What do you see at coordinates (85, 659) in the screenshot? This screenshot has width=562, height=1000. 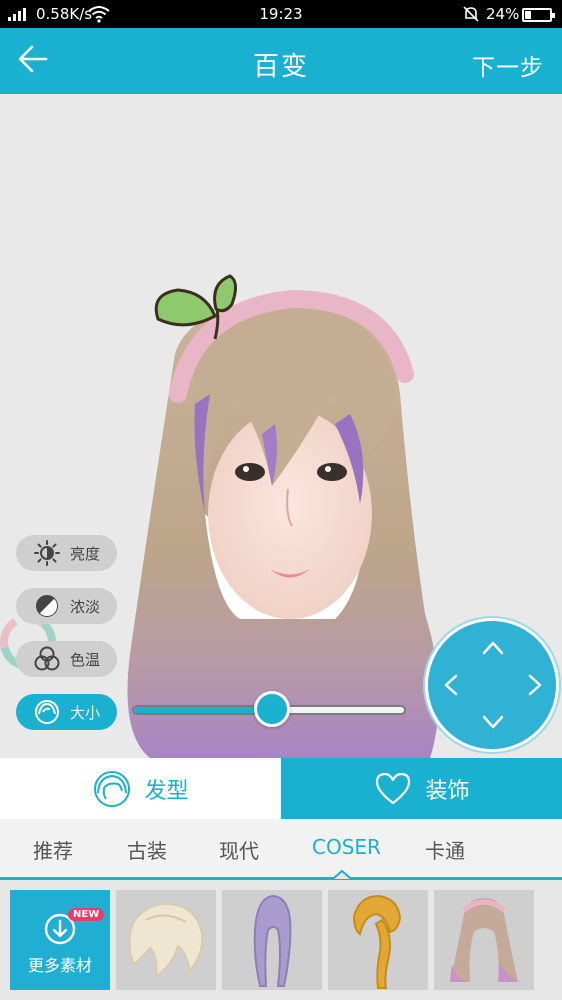 I see `color-temperature-label: 色温` at bounding box center [85, 659].